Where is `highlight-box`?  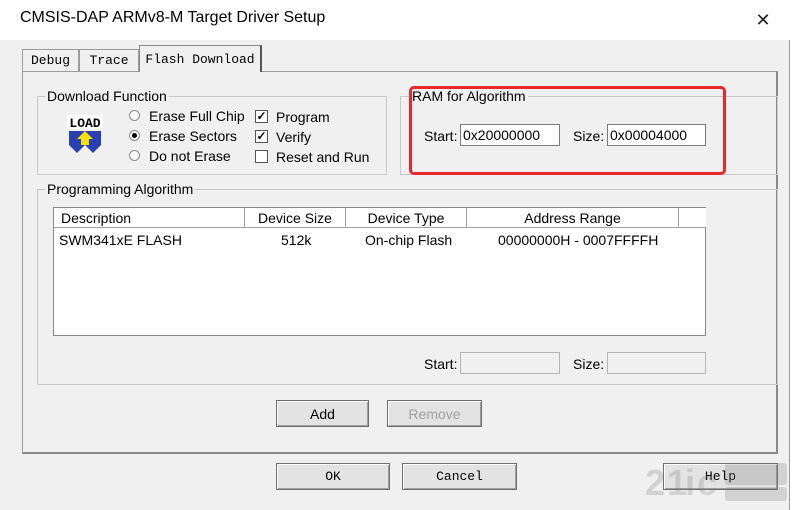
highlight-box is located at coordinates (567, 130).